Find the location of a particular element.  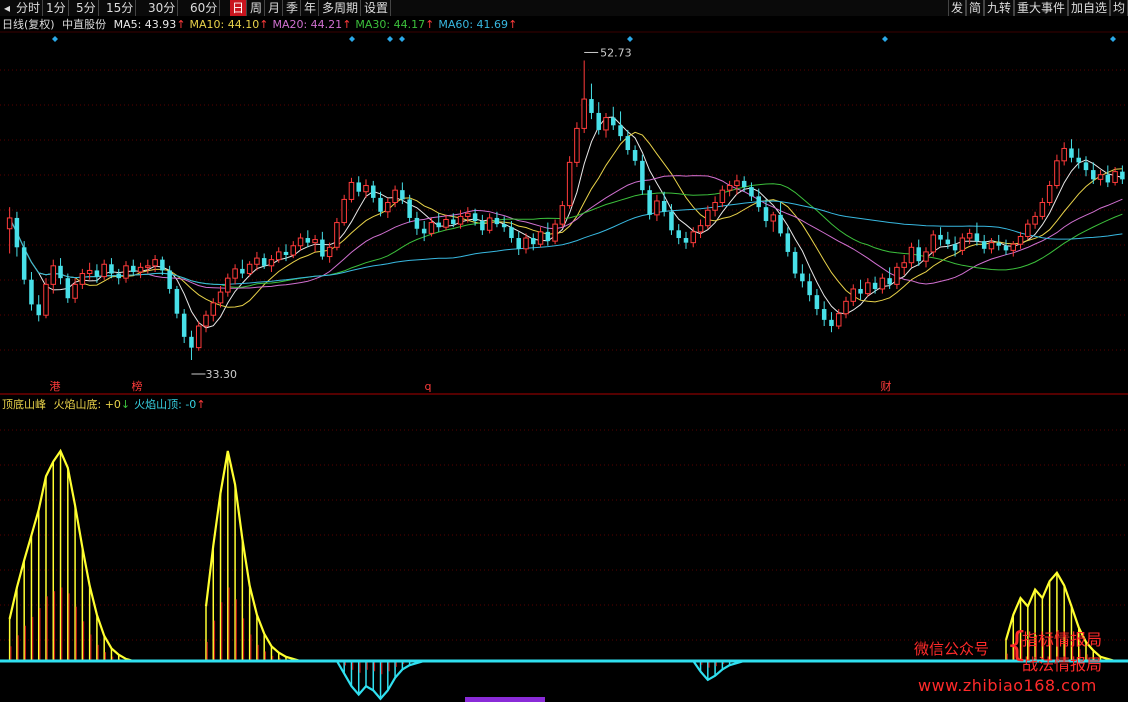

event-mark: q is located at coordinates (428, 386).